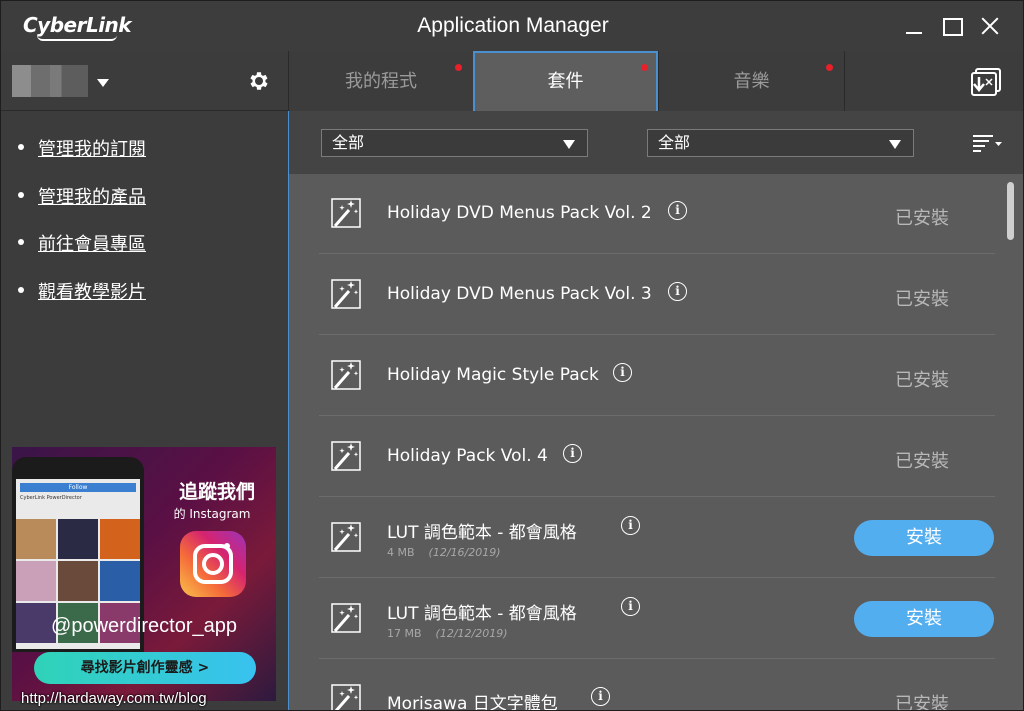  I want to click on item-meta: 4 MB (12/16/2019), so click(444, 552).